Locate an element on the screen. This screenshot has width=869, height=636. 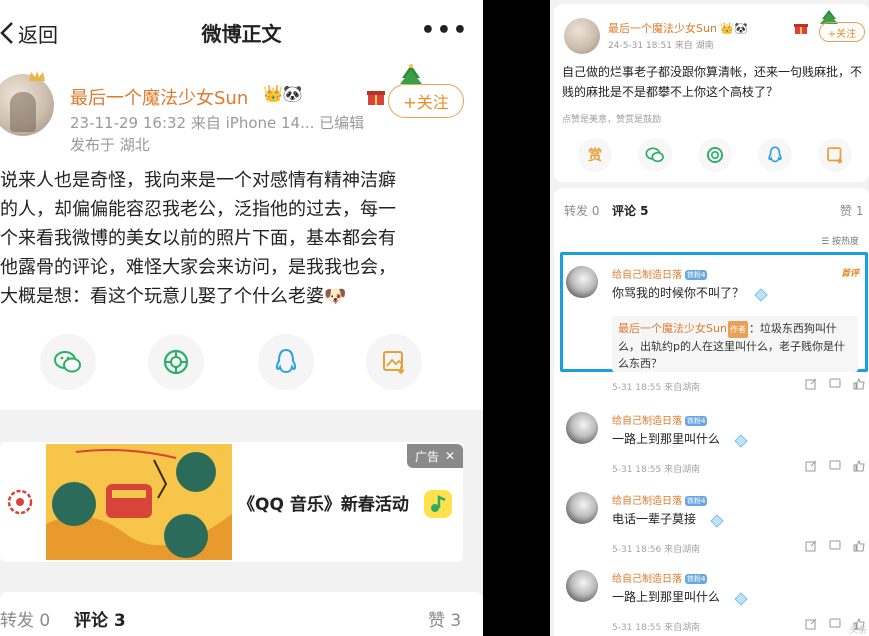
tab-like: 赞 3 is located at coordinates (444, 618).